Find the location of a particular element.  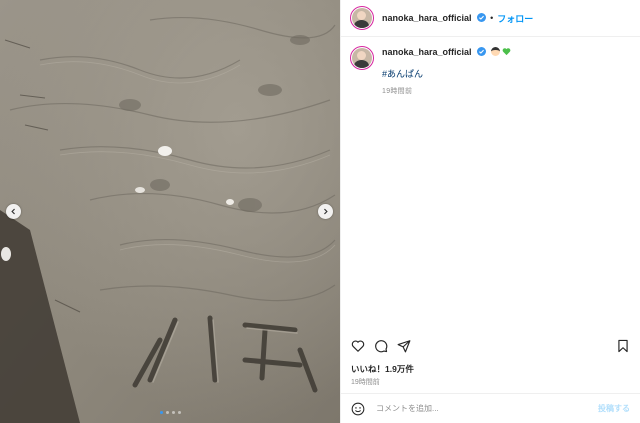

smiley-icon is located at coordinates (358, 408).